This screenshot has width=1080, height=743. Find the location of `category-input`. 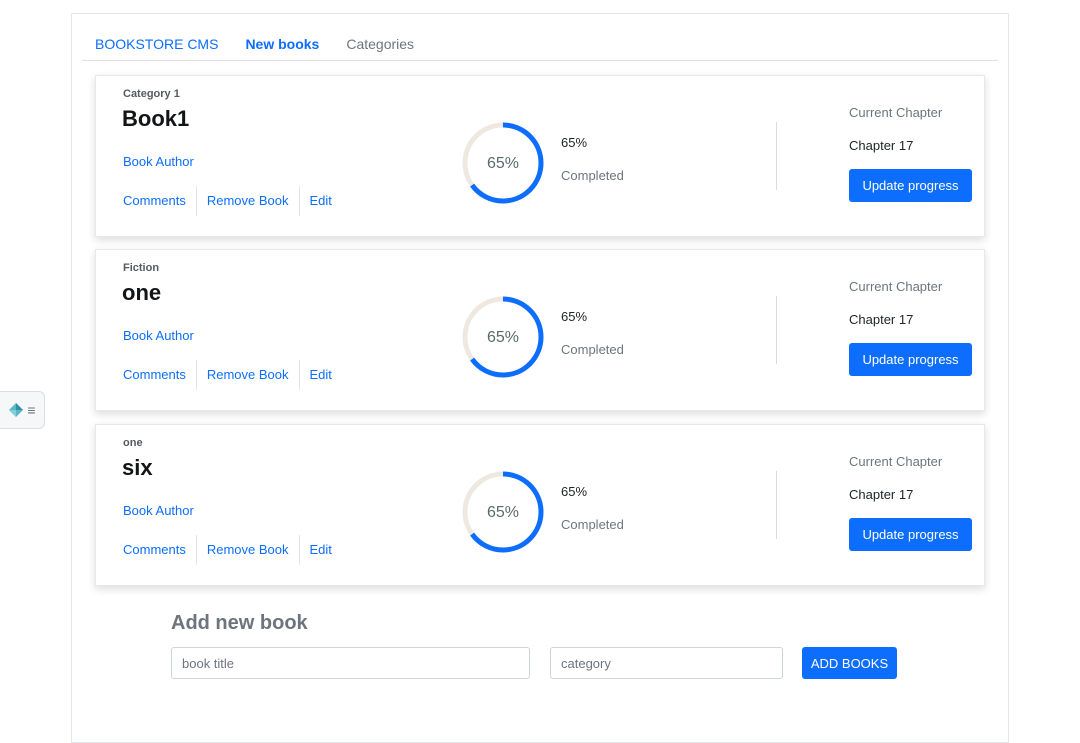

category-input is located at coordinates (666, 663).